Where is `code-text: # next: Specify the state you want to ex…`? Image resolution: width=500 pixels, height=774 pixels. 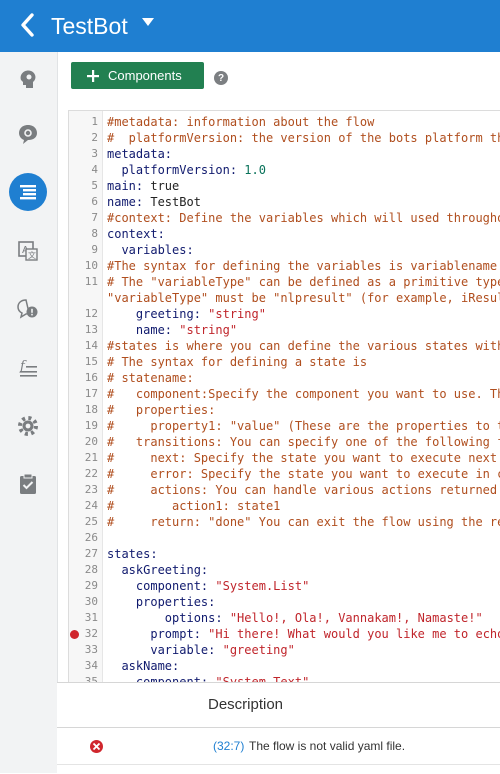
code-text: # next: Specify the state you want to ex… is located at coordinates (303, 458).